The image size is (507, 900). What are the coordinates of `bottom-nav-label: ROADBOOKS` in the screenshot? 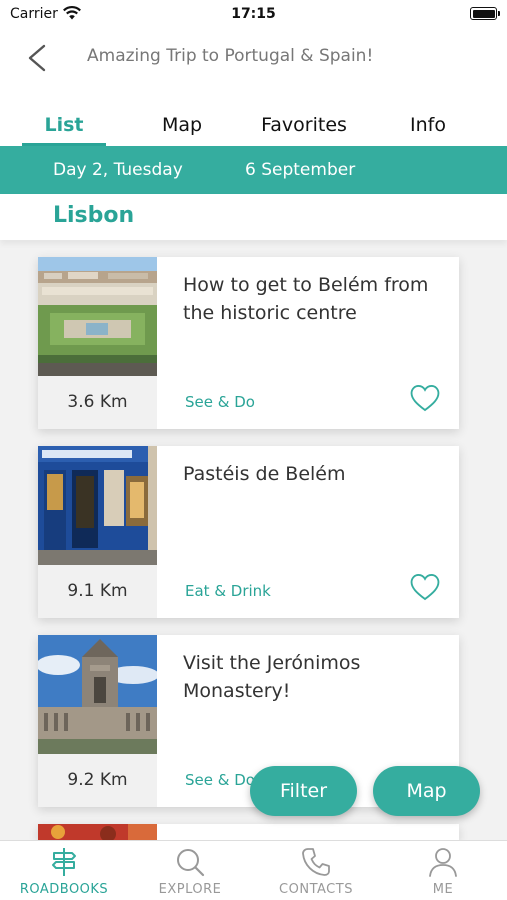 It's located at (64, 889).